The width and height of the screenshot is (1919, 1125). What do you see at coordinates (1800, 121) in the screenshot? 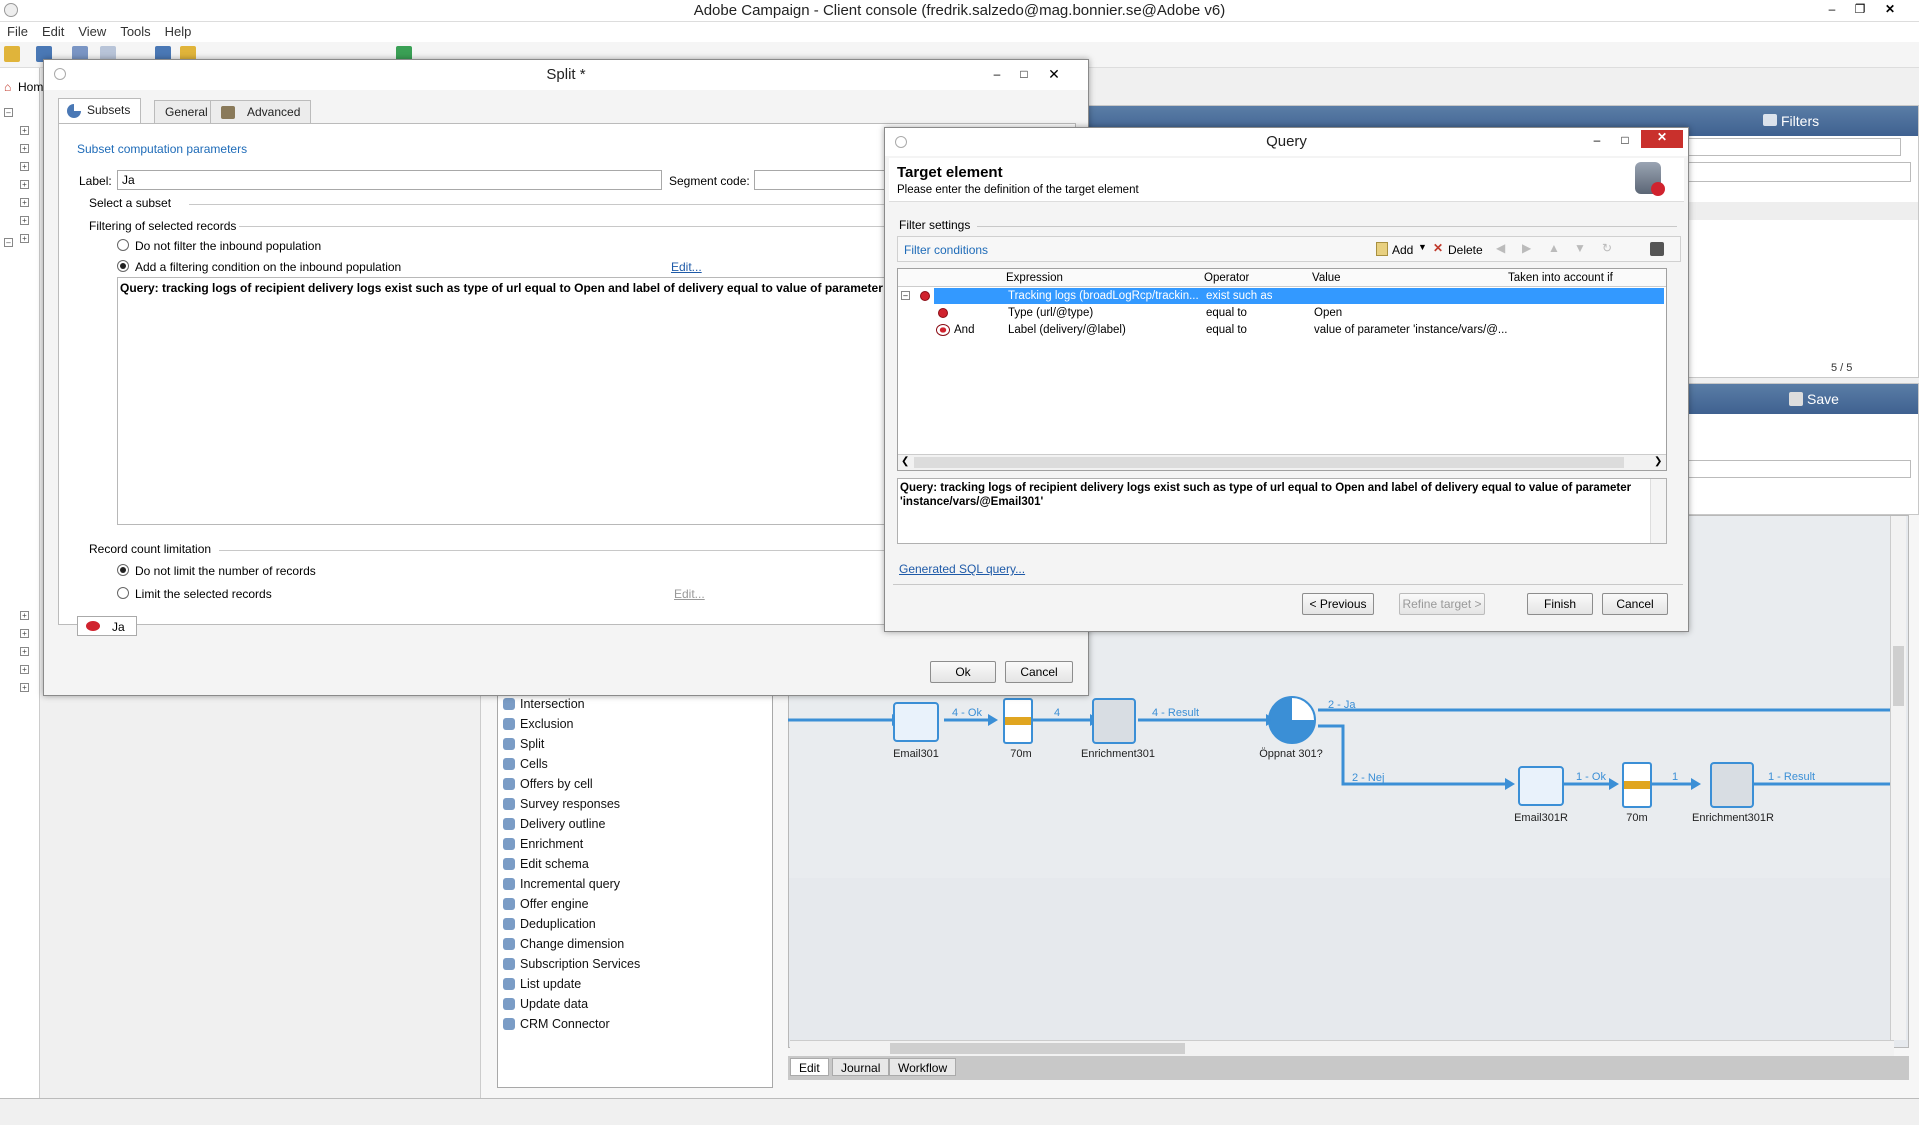
I see `filters-label: Filters` at bounding box center [1800, 121].